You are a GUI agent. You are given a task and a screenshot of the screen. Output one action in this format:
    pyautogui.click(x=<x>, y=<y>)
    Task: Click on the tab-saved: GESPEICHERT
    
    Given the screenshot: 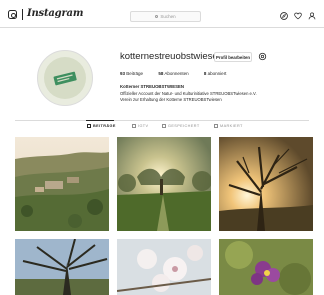 What is the action you would take?
    pyautogui.click(x=181, y=126)
    